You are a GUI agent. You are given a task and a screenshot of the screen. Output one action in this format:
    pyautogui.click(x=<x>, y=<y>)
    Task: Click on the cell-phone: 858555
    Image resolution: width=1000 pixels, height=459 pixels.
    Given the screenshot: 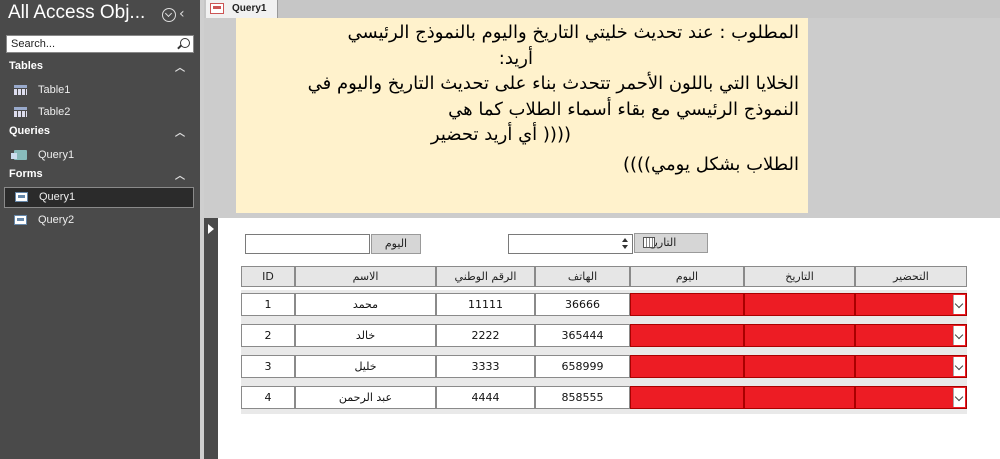 What is the action you would take?
    pyautogui.click(x=582, y=397)
    